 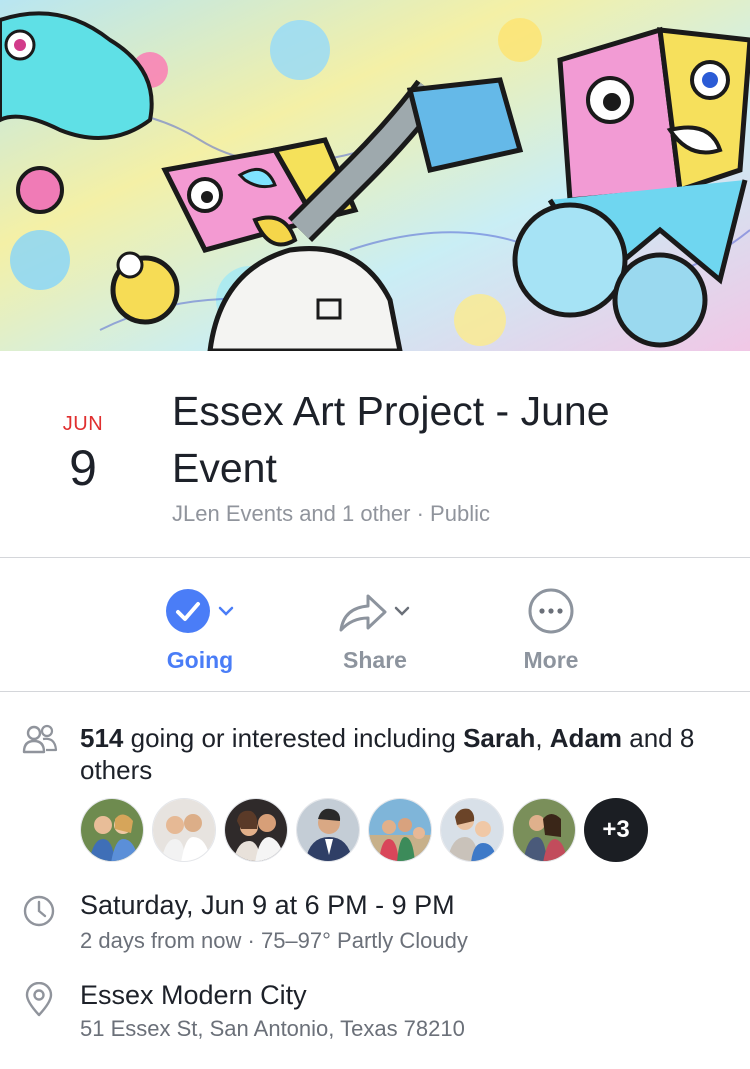 What do you see at coordinates (193, 995) in the screenshot?
I see `venue-name: Essex Modern City` at bounding box center [193, 995].